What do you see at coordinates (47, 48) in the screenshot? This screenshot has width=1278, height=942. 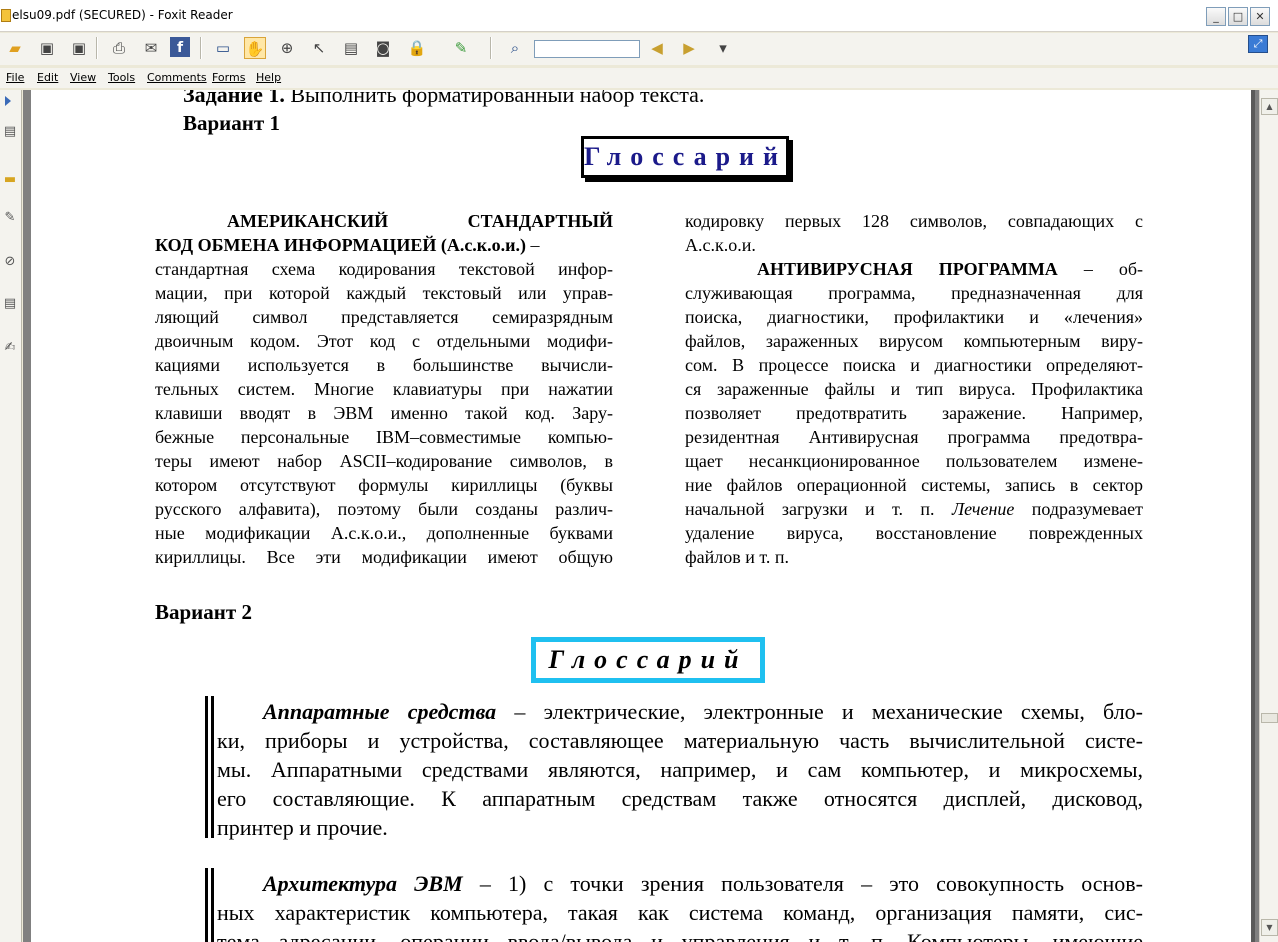 I see `save-icon: ▣` at bounding box center [47, 48].